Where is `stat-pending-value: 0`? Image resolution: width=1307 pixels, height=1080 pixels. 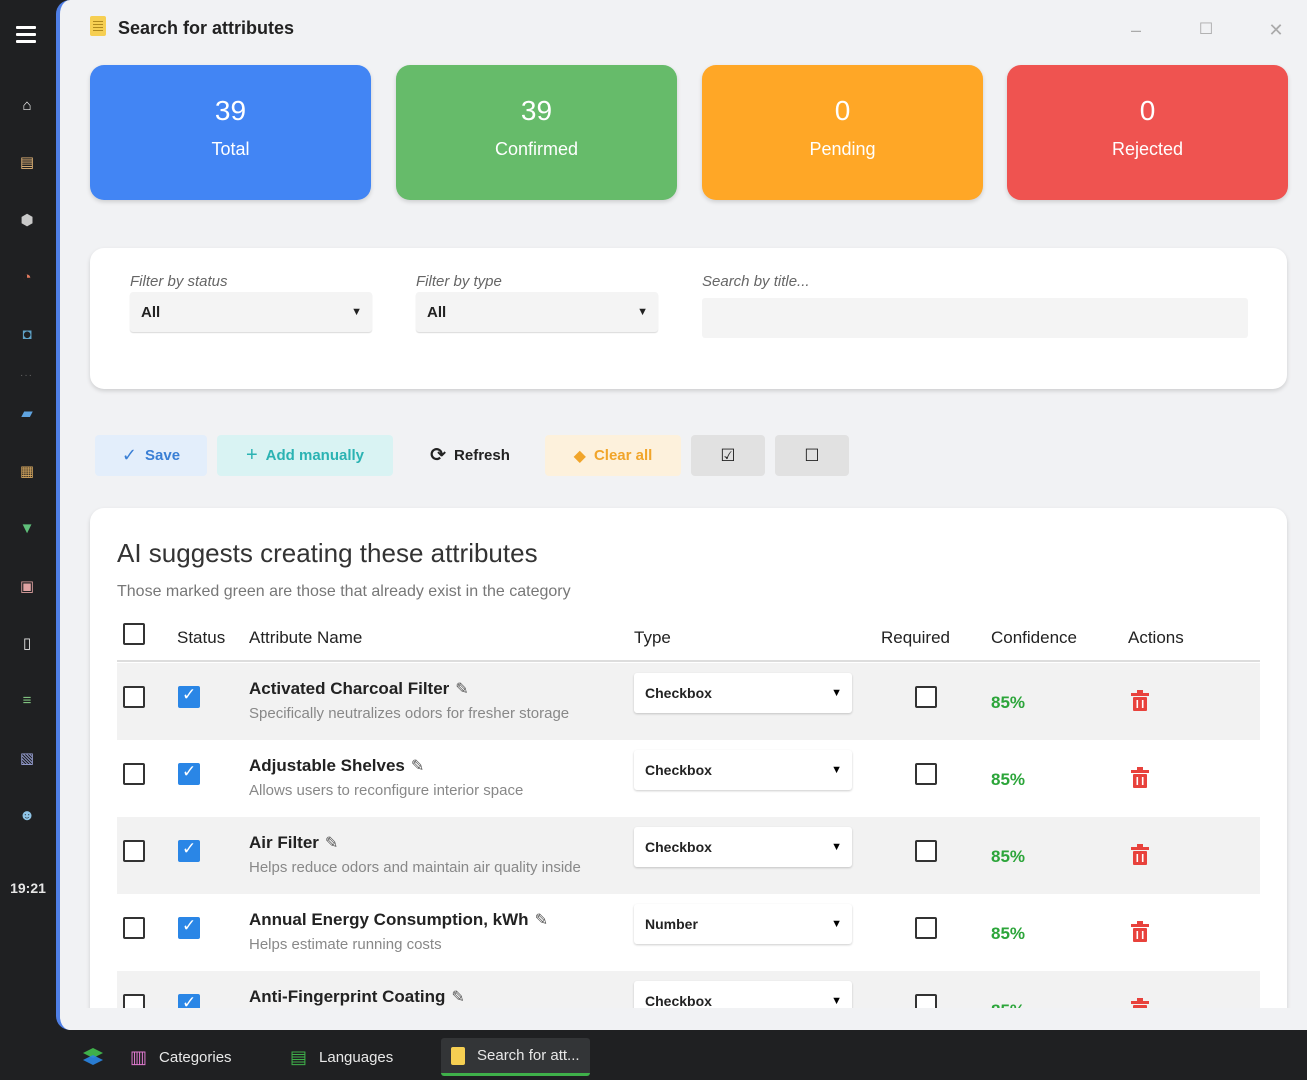
stat-pending-value: 0 is located at coordinates (842, 110).